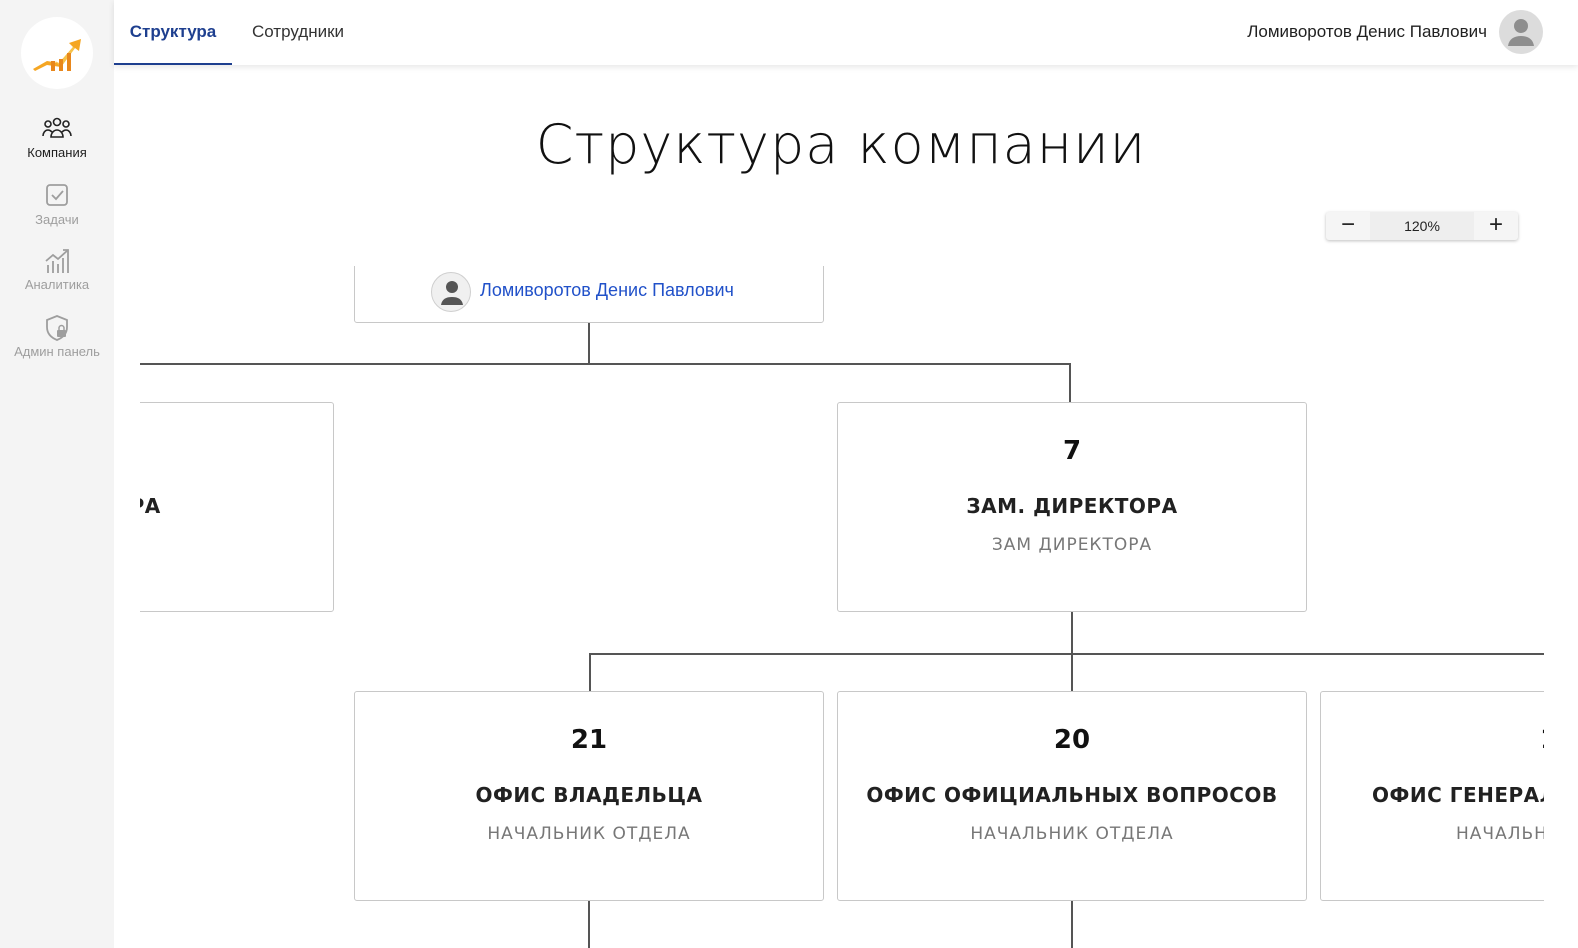  Describe the element at coordinates (57, 328) in the screenshot. I see `shield-lock-icon` at that location.